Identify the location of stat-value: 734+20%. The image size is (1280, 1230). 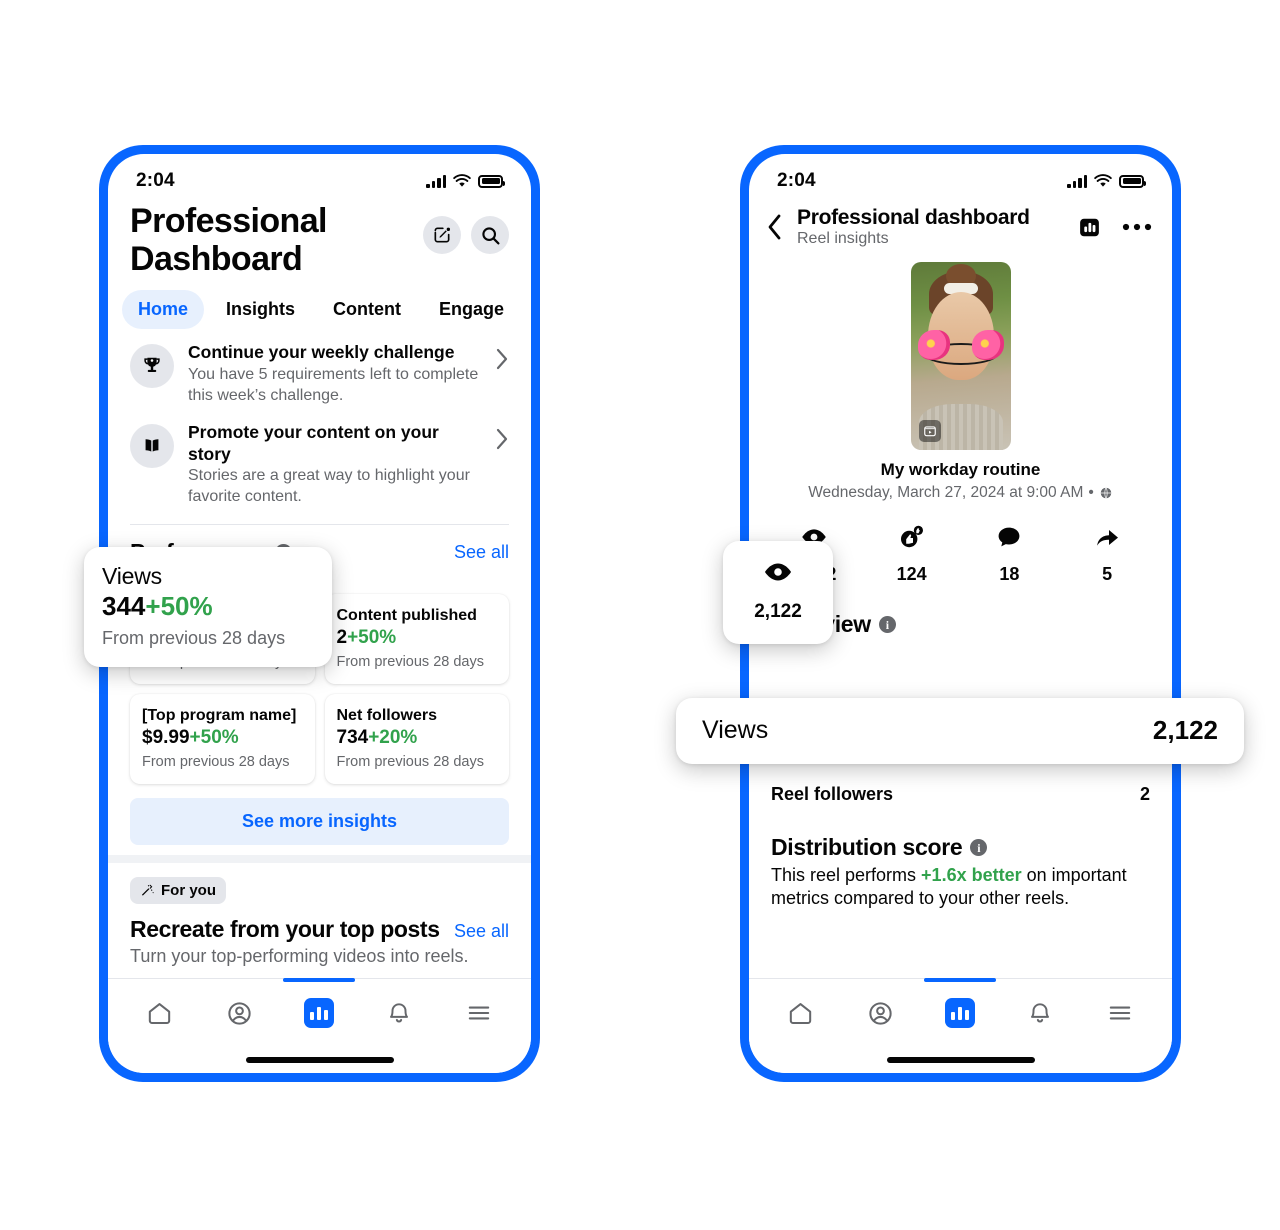
(377, 738).